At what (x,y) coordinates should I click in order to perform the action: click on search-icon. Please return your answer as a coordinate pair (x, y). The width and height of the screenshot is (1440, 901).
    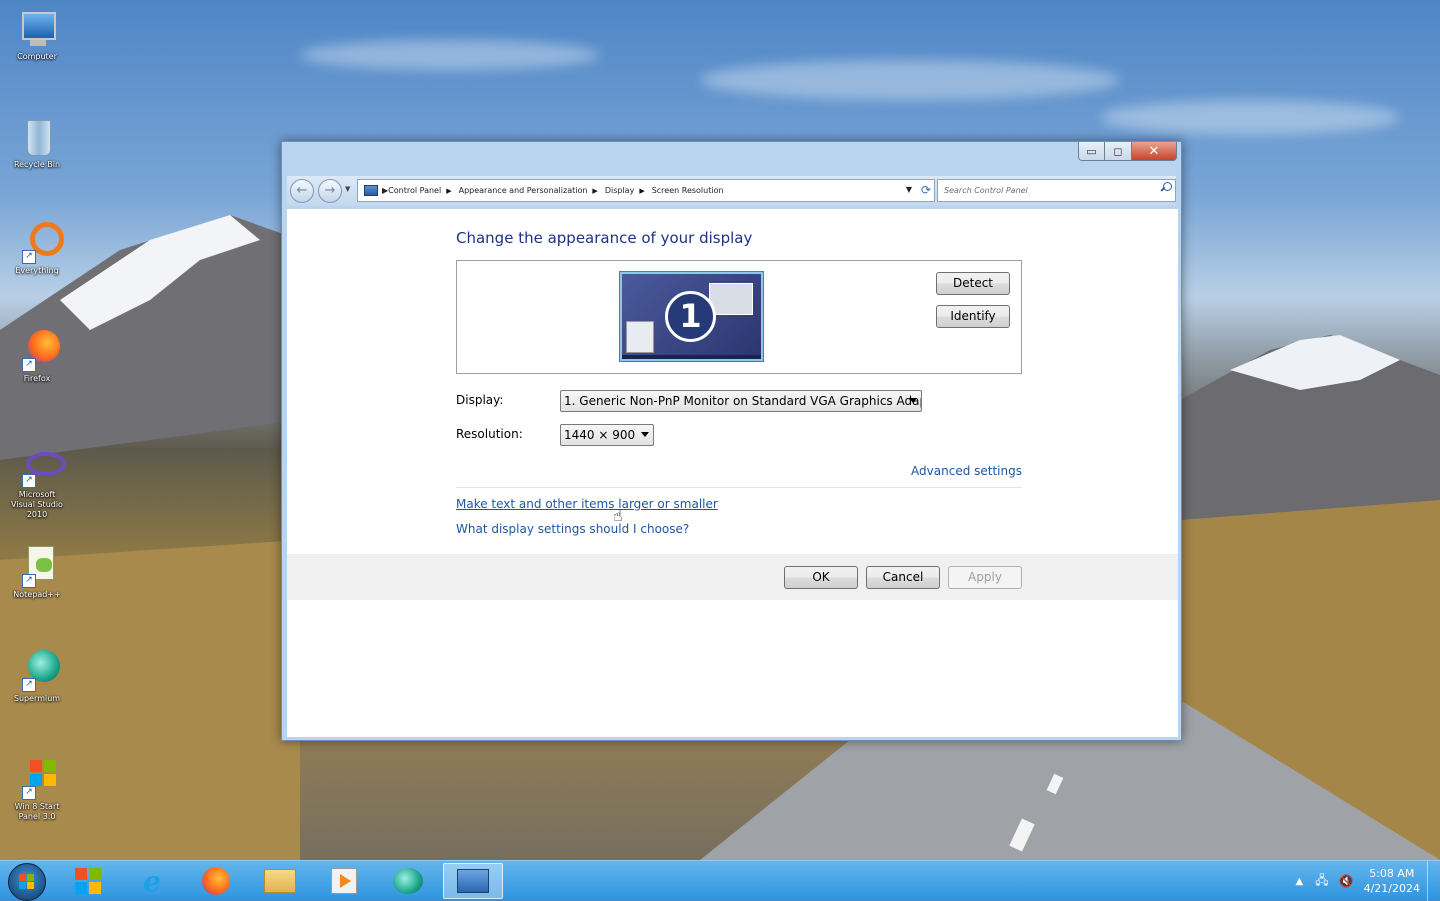
    Looking at the image, I should click on (1166, 187).